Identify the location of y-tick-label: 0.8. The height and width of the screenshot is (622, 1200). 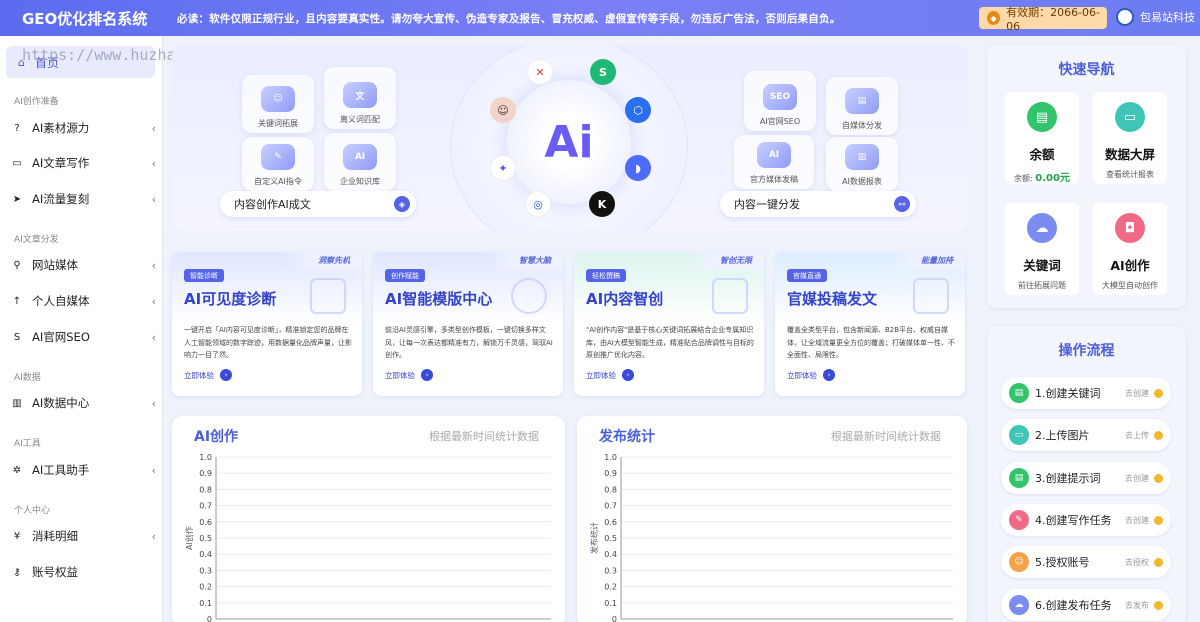
(205, 489).